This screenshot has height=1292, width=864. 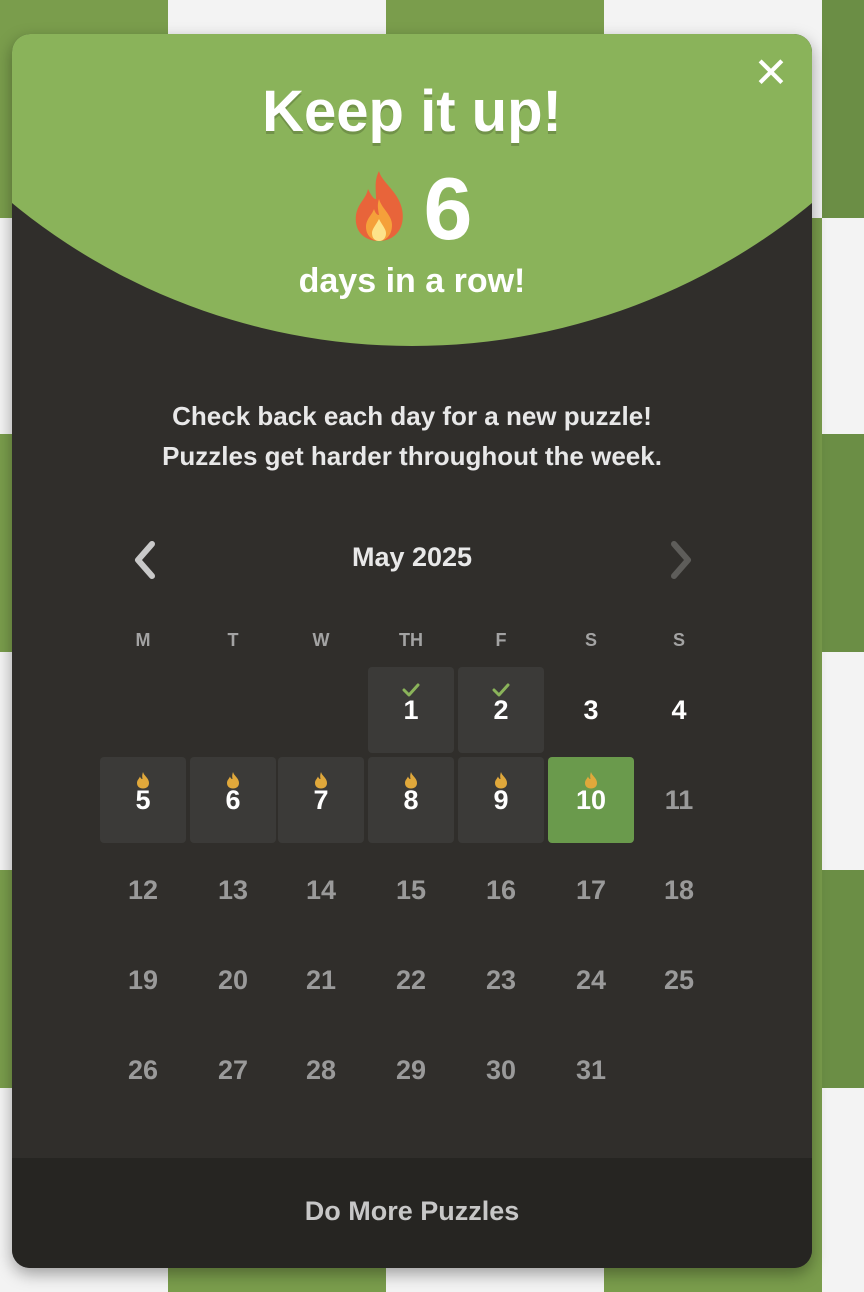 I want to click on calendar-day-23: 23, so click(x=501, y=980).